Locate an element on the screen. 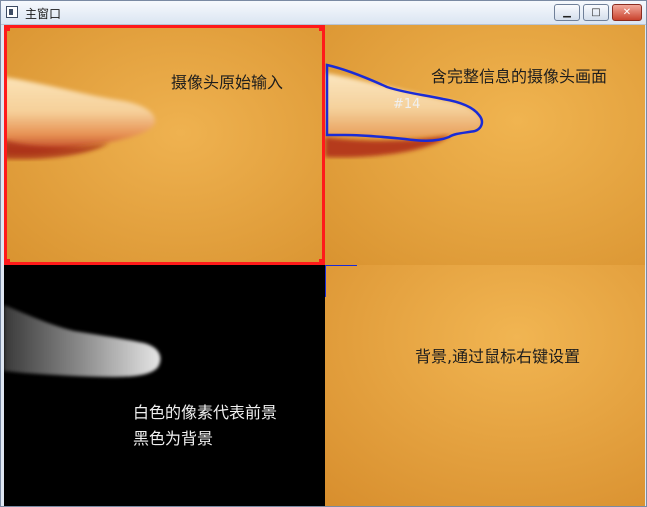 The width and height of the screenshot is (647, 507). maximize-button: □ is located at coordinates (596, 12).